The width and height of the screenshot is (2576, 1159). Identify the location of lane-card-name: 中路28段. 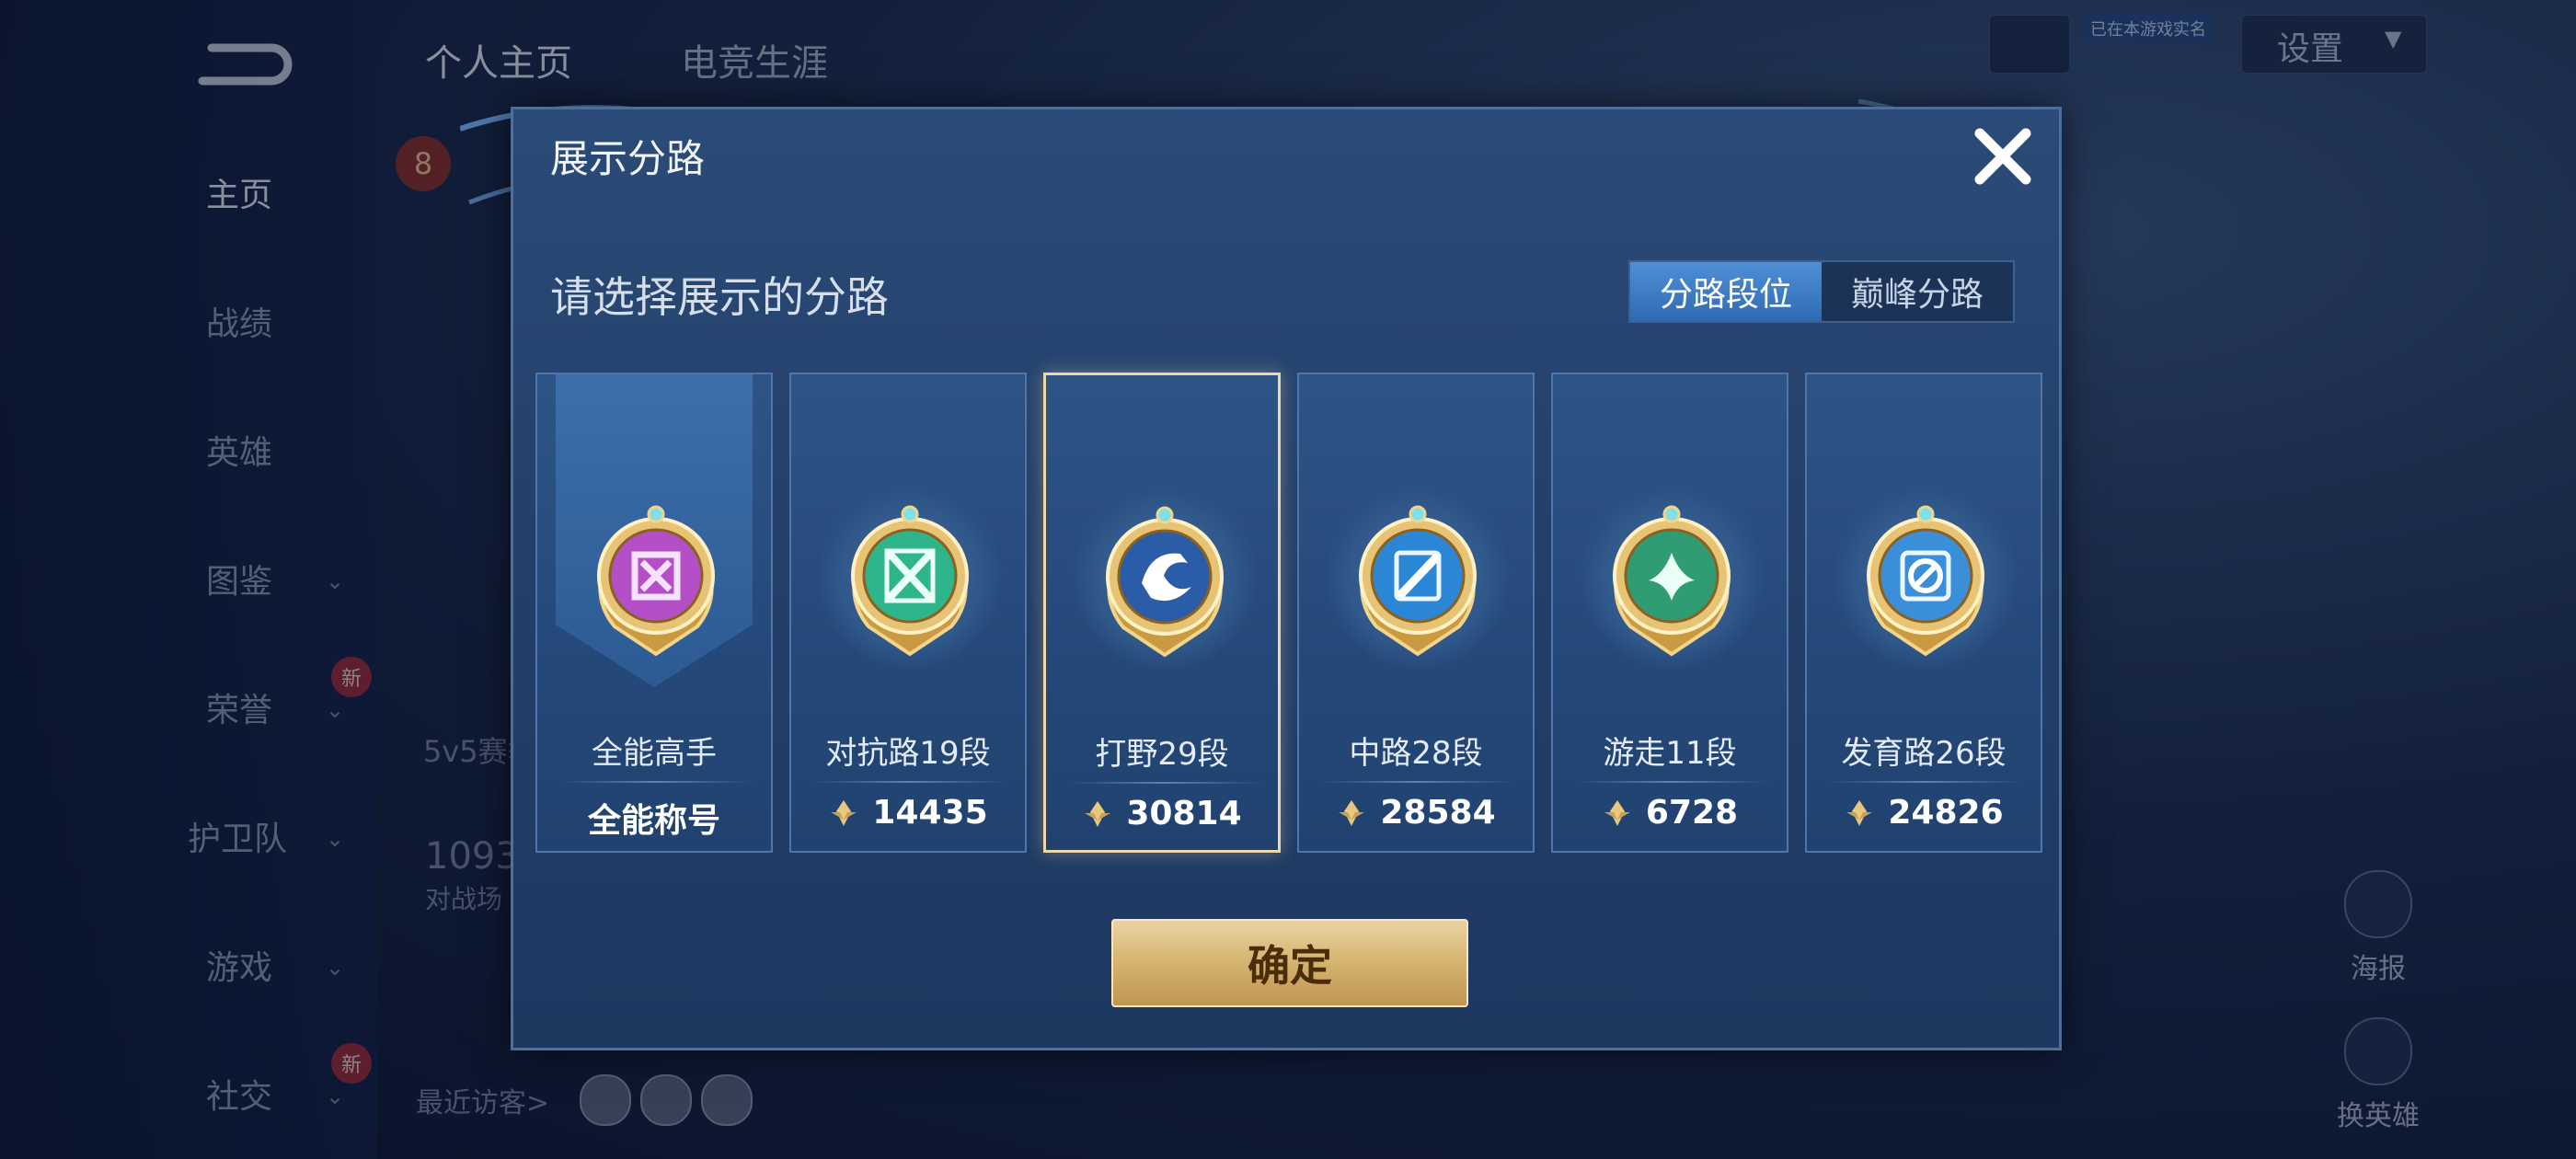
(1416, 753).